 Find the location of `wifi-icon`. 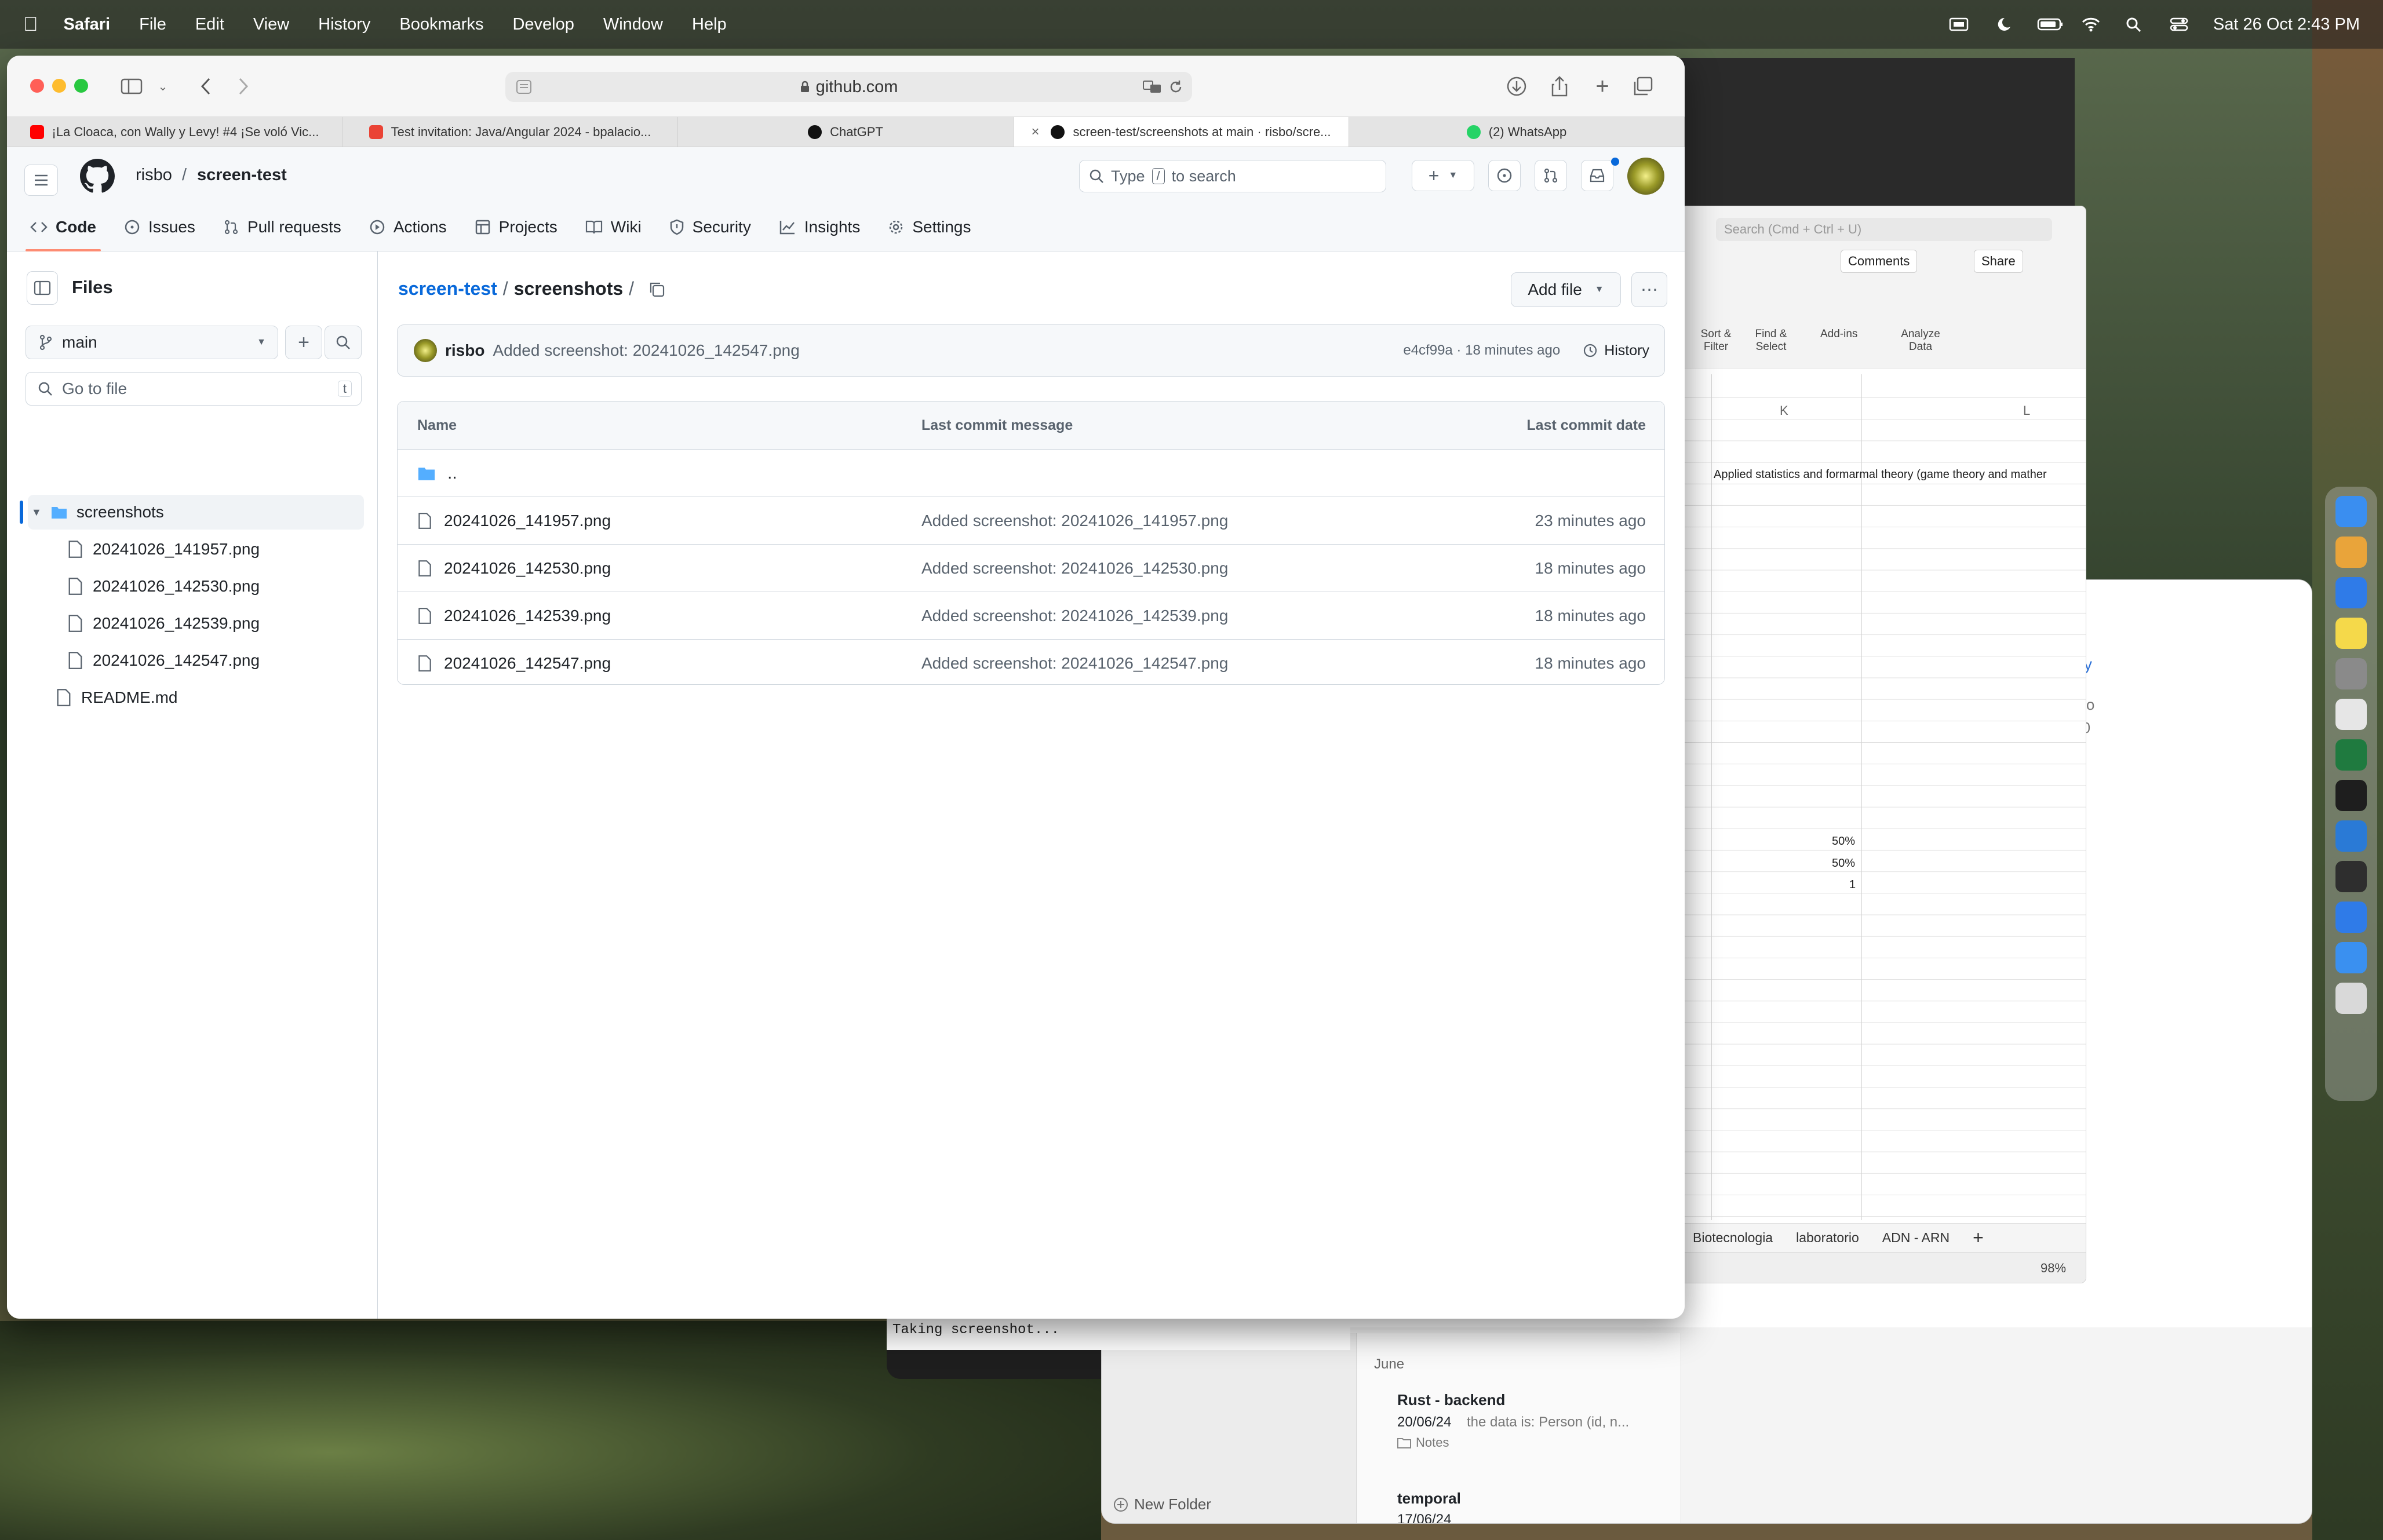

wifi-icon is located at coordinates (2091, 25).